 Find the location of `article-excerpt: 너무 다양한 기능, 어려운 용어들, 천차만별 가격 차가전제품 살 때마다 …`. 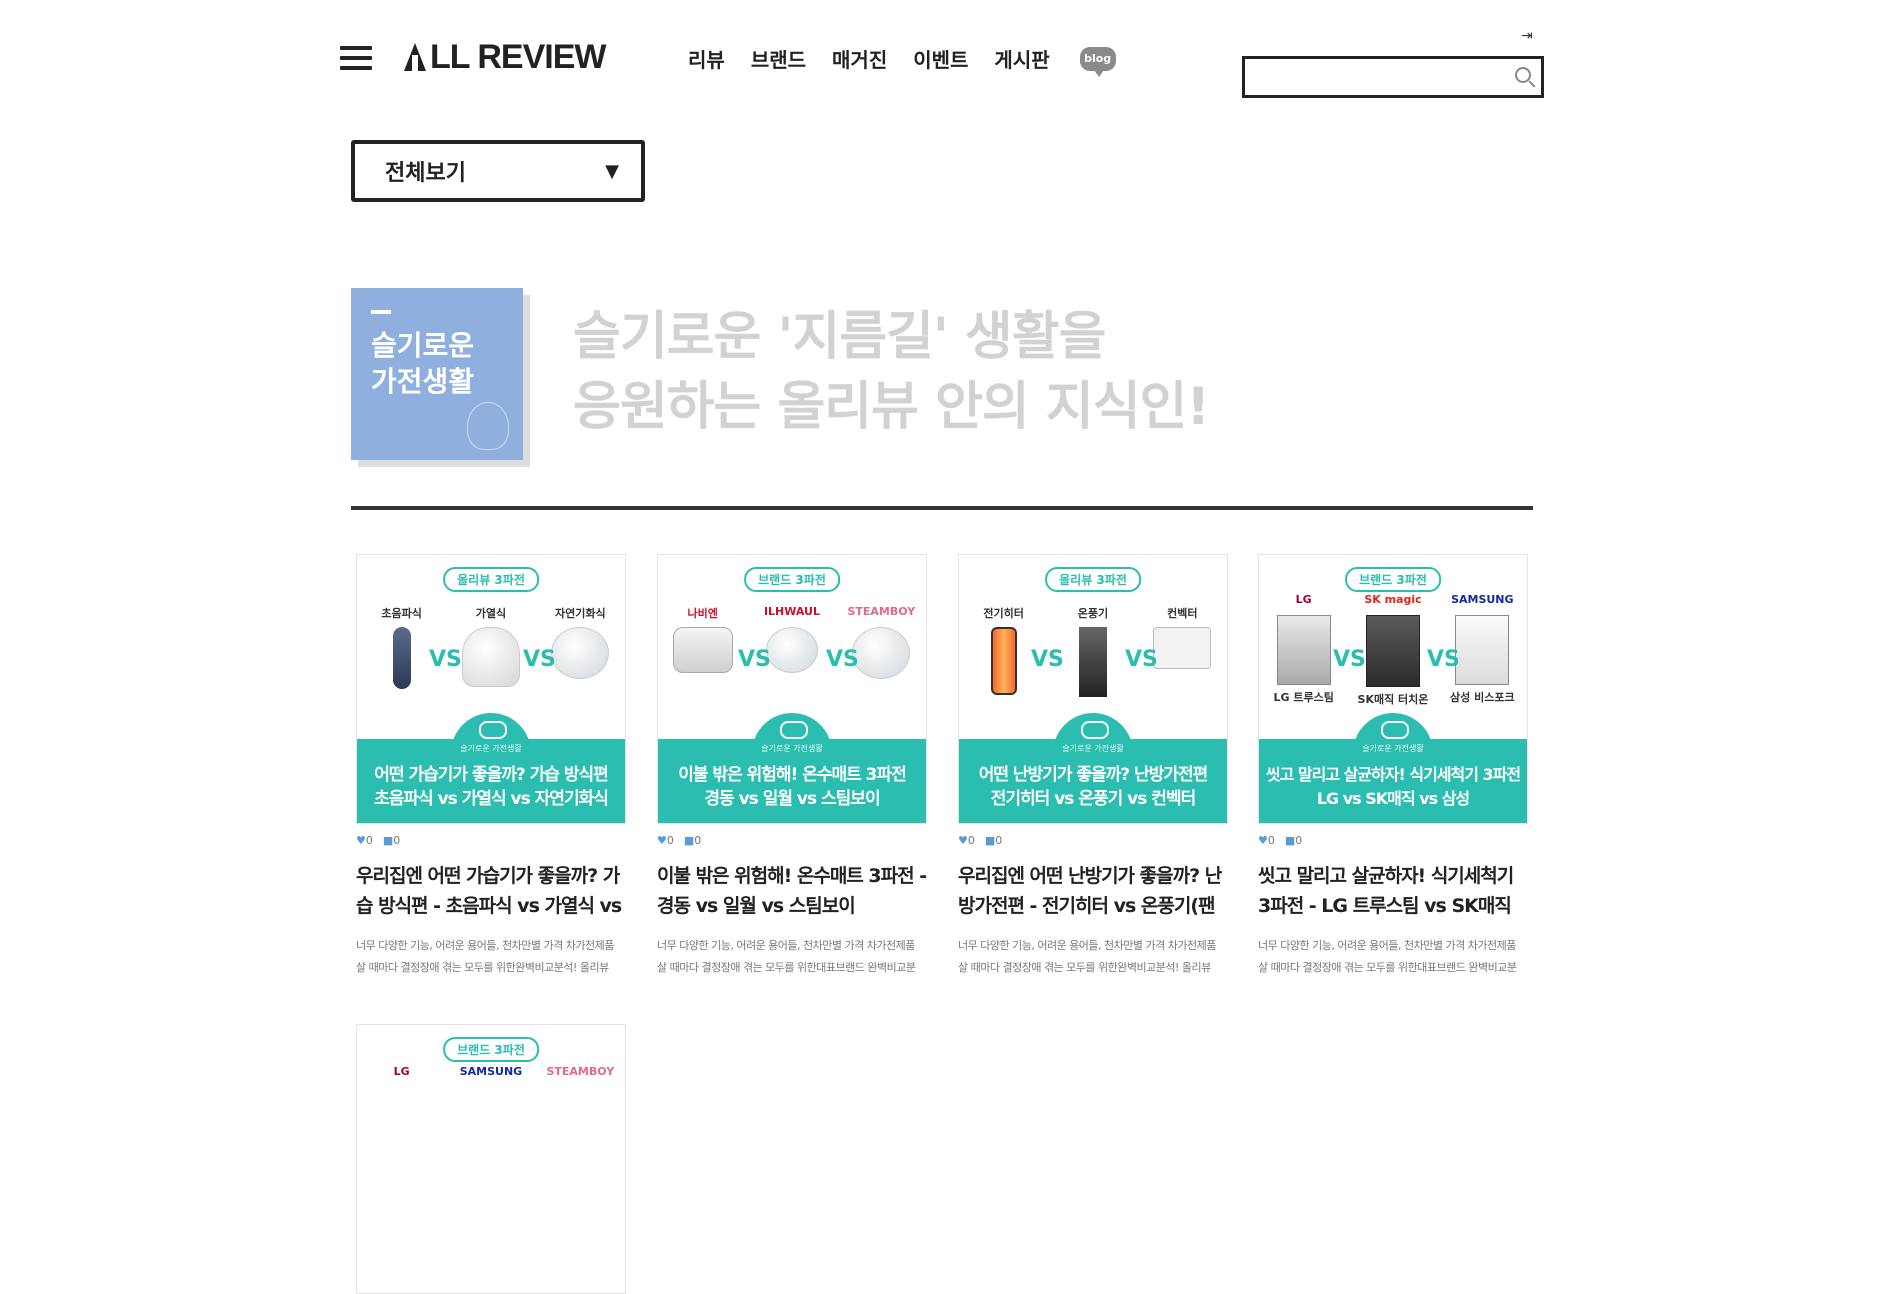

article-excerpt: 너무 다양한 기능, 어려운 용어들, 천차만별 가격 차가전제품 살 때마다 … is located at coordinates (485, 956).